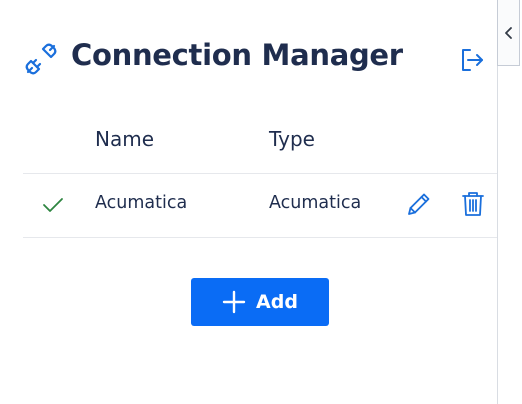 This screenshot has height=404, width=522. I want to click on add-button-label: Add, so click(277, 302).